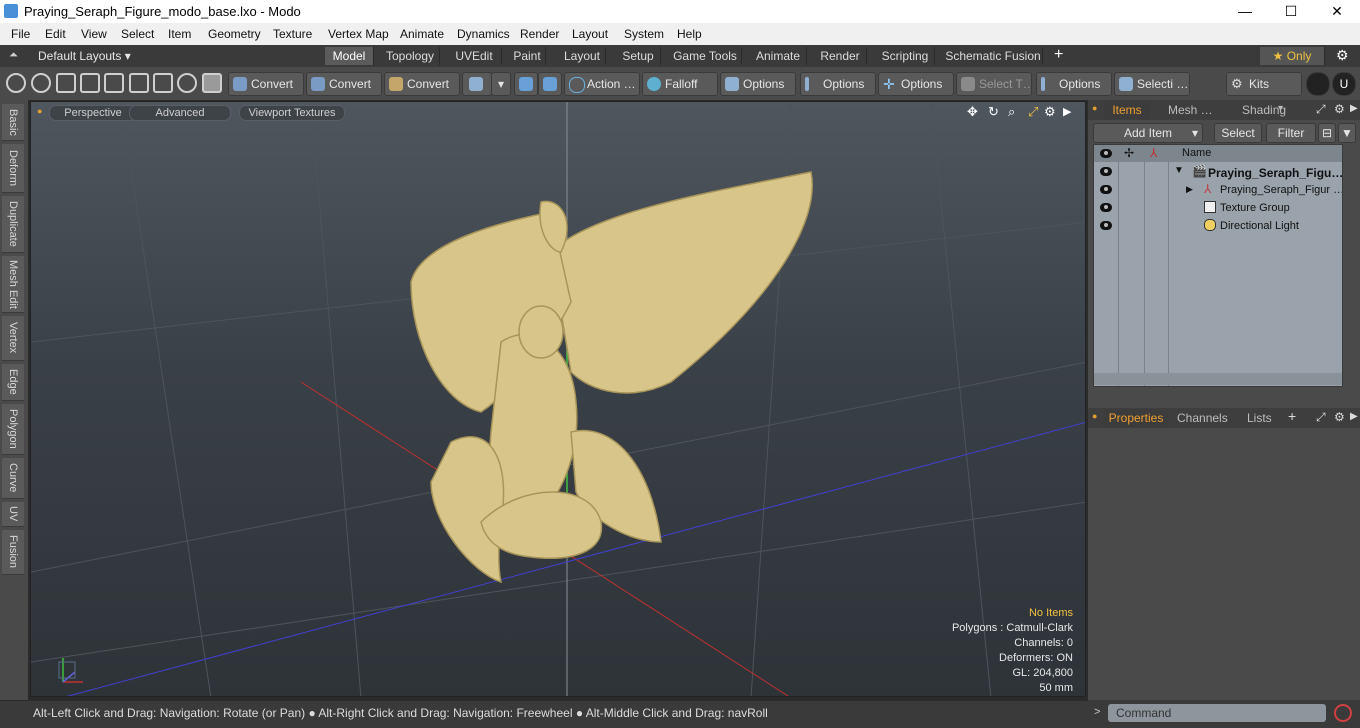  I want to click on tab-fusion: Fusion, so click(13, 552).